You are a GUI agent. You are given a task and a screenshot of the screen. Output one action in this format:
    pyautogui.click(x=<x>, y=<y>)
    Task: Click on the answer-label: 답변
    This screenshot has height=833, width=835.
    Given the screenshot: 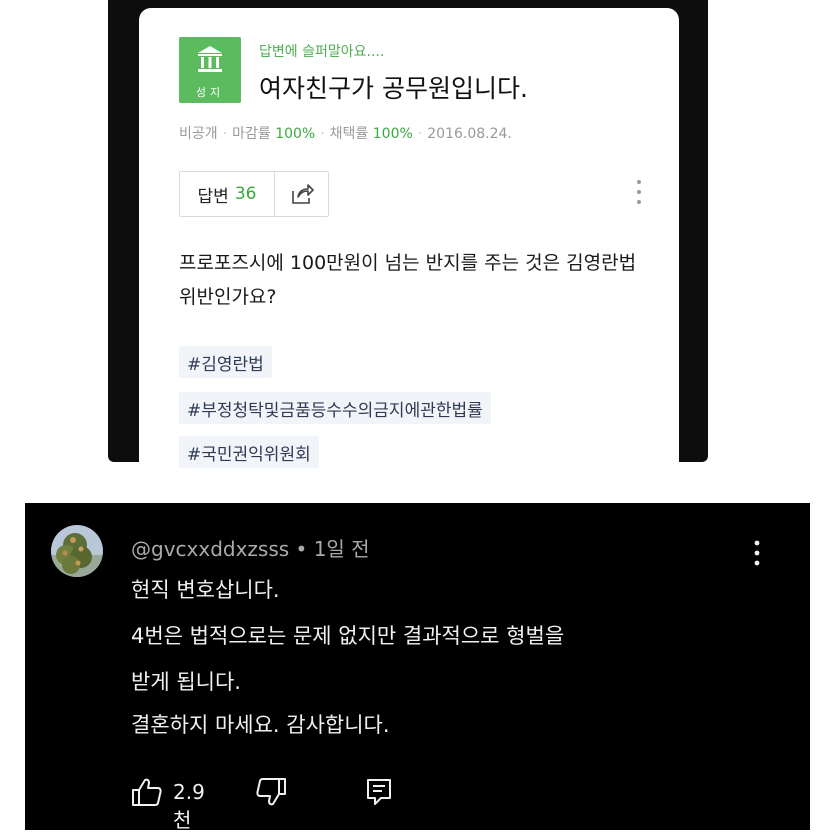 What is the action you would take?
    pyautogui.click(x=213, y=196)
    